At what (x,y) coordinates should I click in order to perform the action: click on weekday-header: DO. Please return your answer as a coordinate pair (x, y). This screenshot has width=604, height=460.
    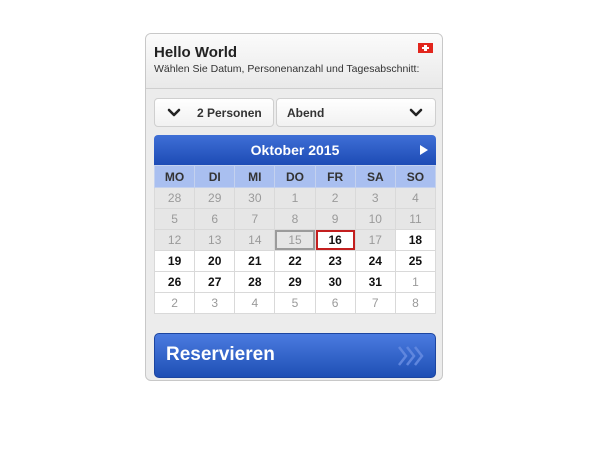
    Looking at the image, I should click on (295, 176).